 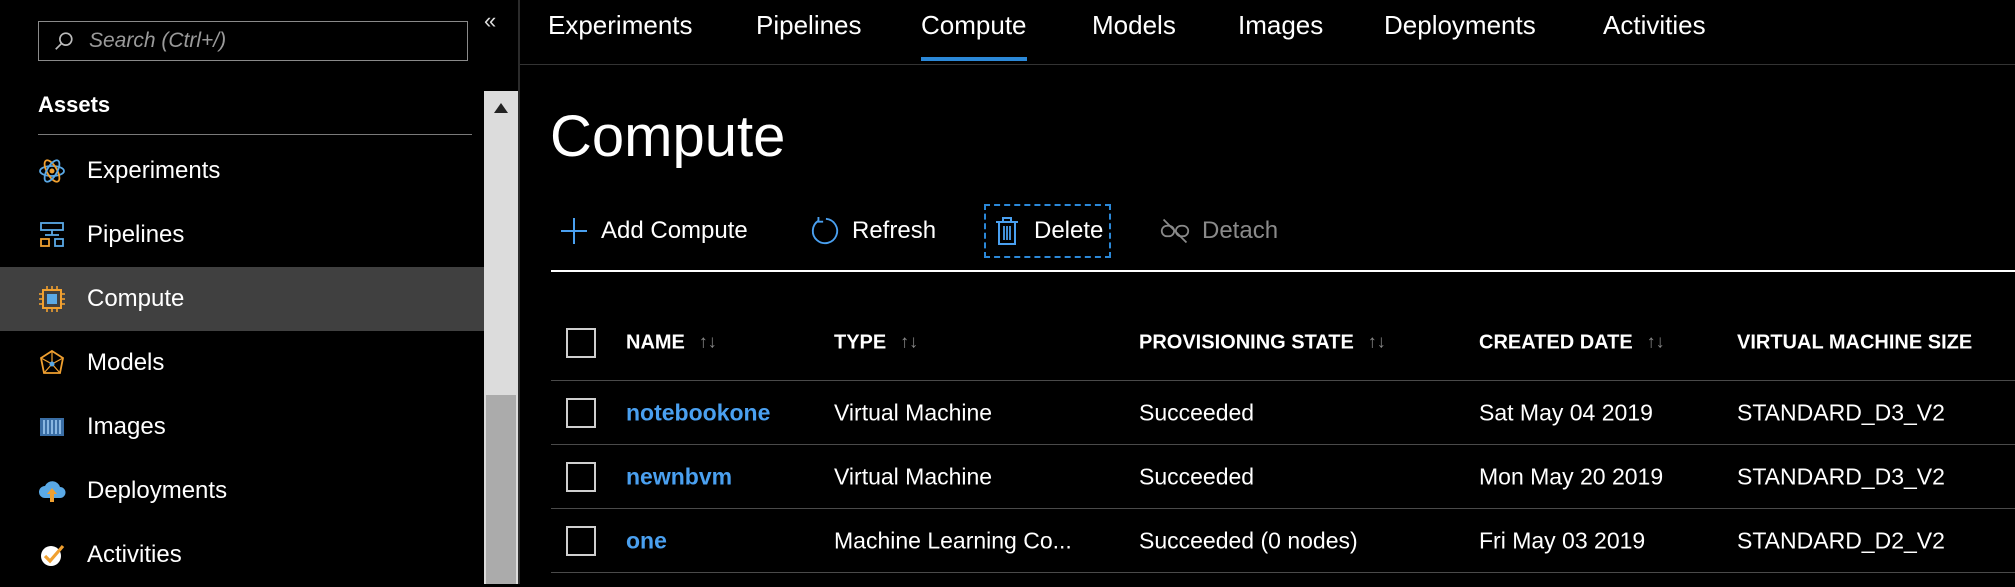 What do you see at coordinates (1175, 231) in the screenshot?
I see `unlink-icon` at bounding box center [1175, 231].